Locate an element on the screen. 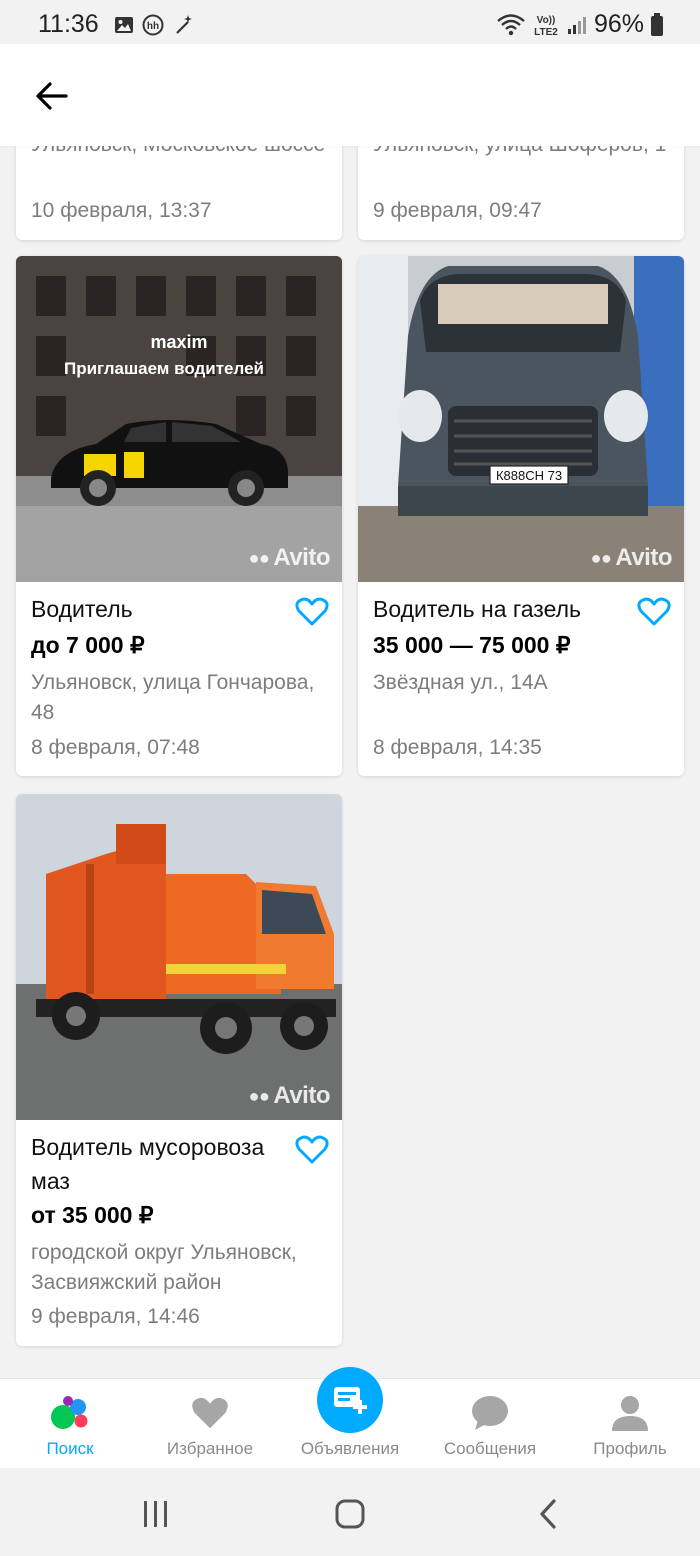 This screenshot has width=700, height=1556. listing-title: Водитель is located at coordinates (82, 609).